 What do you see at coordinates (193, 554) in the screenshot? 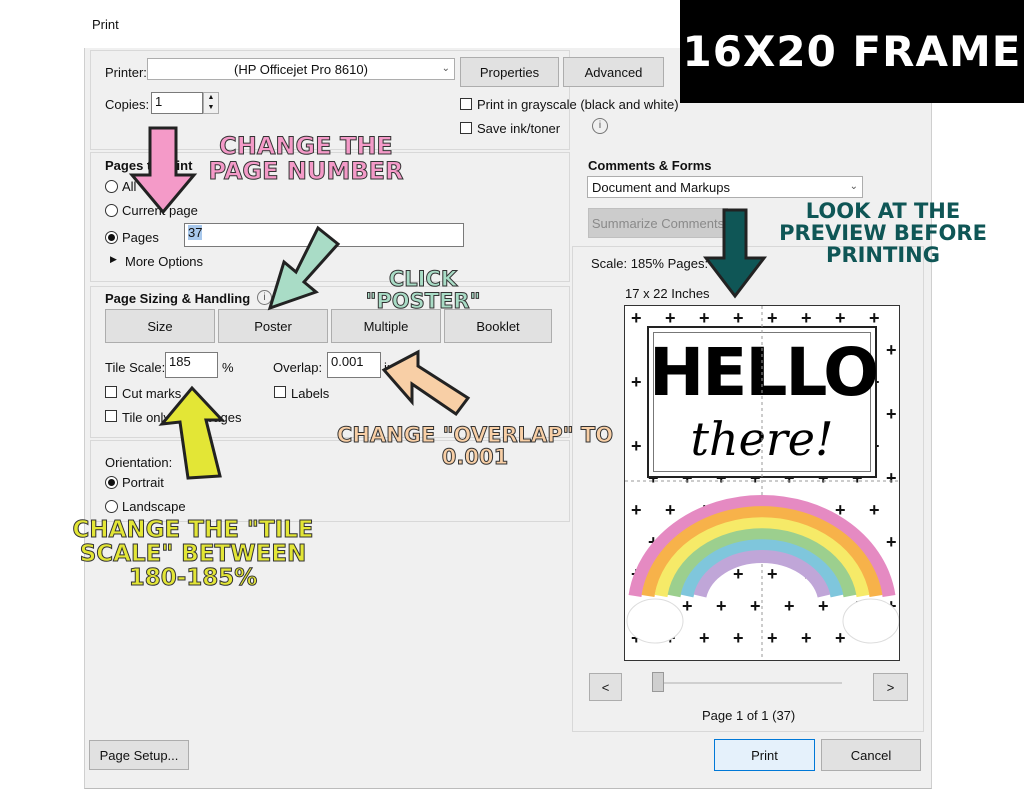
I see `tile-scale-annotation: CHANGE THE "TILE SCALE" BETWEEN 180-185%` at bounding box center [193, 554].